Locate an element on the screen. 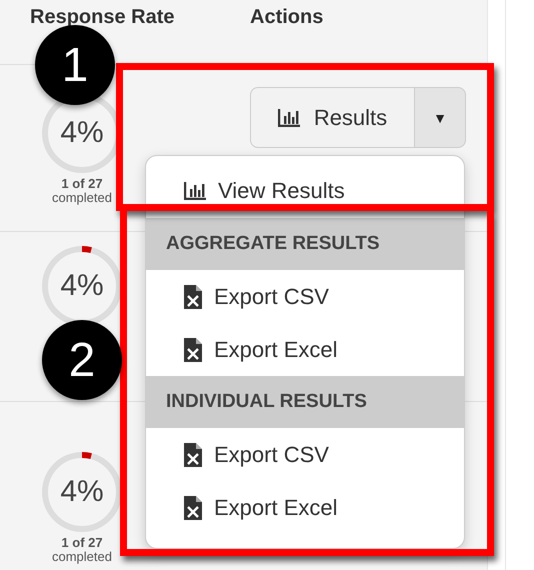 The height and width of the screenshot is (570, 534). column-header: Actions is located at coordinates (287, 17).